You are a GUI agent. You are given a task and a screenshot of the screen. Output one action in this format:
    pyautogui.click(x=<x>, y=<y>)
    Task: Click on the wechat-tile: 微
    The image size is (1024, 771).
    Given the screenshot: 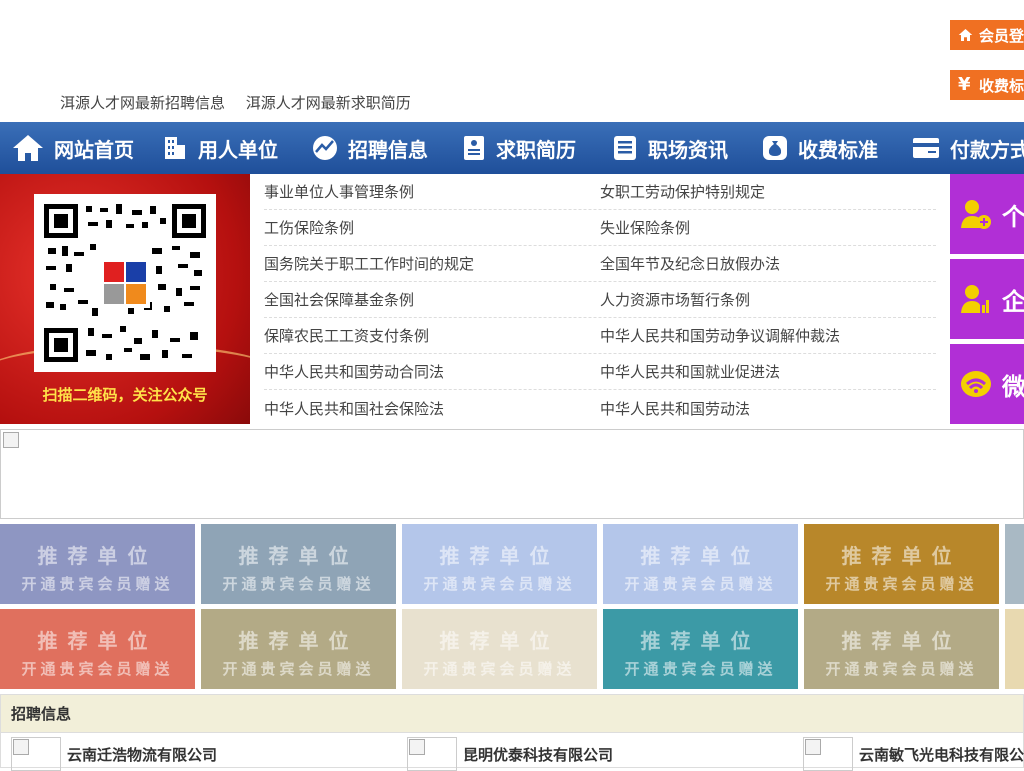 What is the action you would take?
    pyautogui.click(x=987, y=384)
    